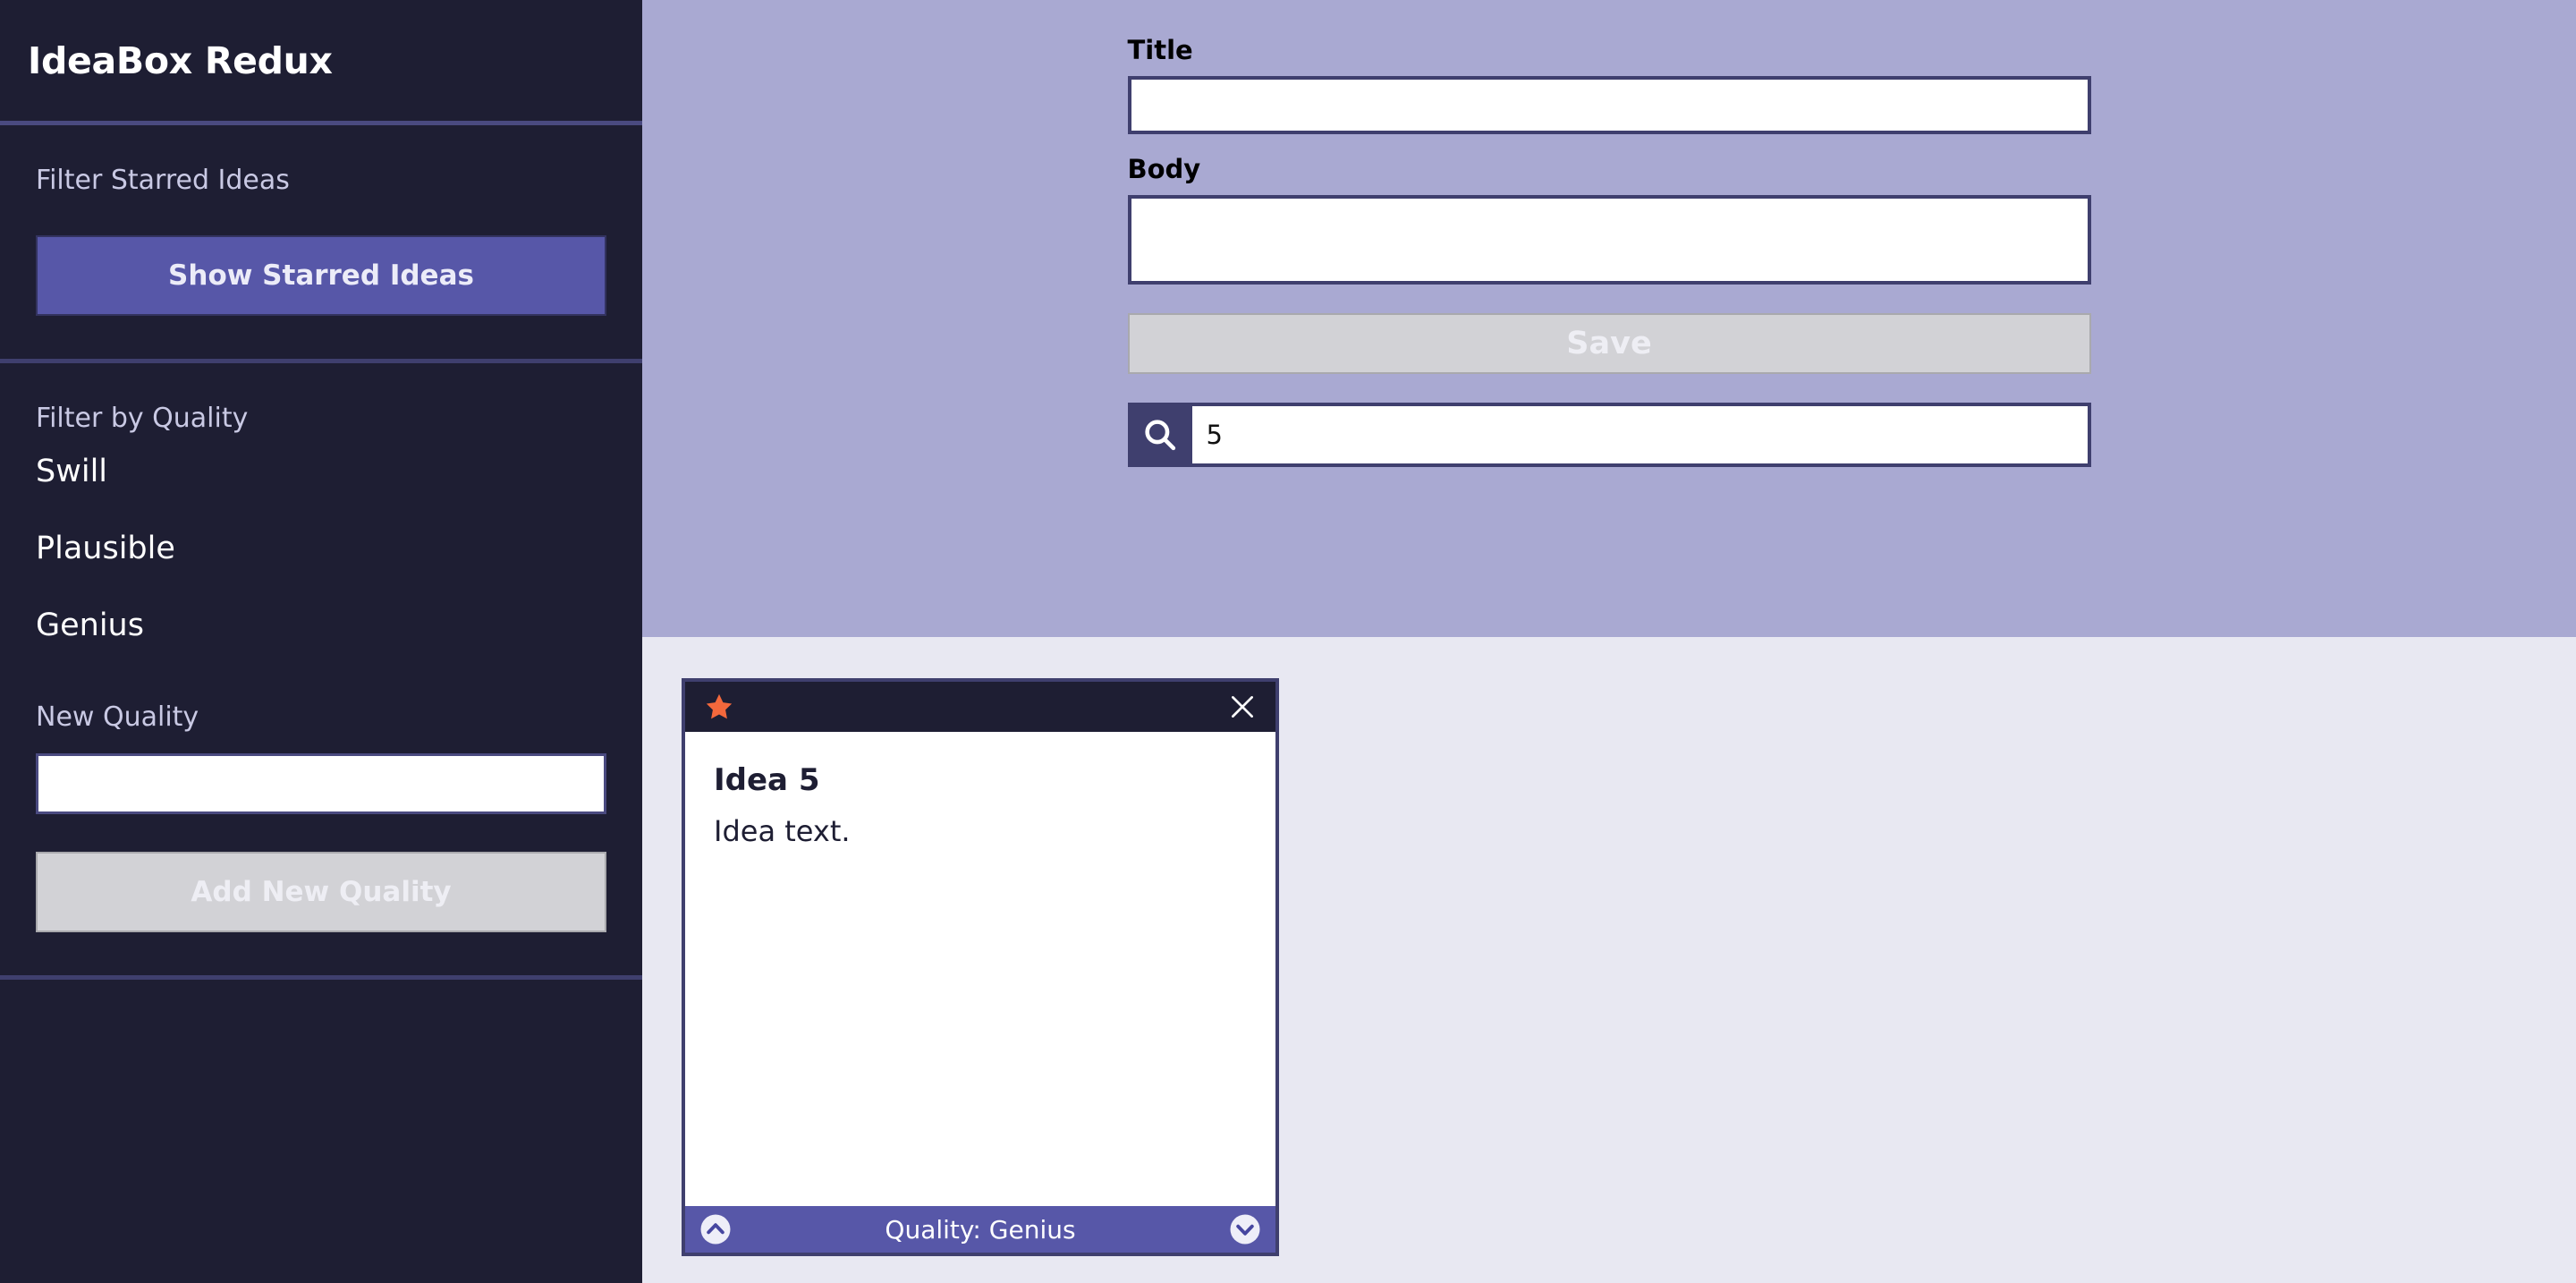 This screenshot has height=1283, width=2576. I want to click on save-button: Save, so click(1609, 343).